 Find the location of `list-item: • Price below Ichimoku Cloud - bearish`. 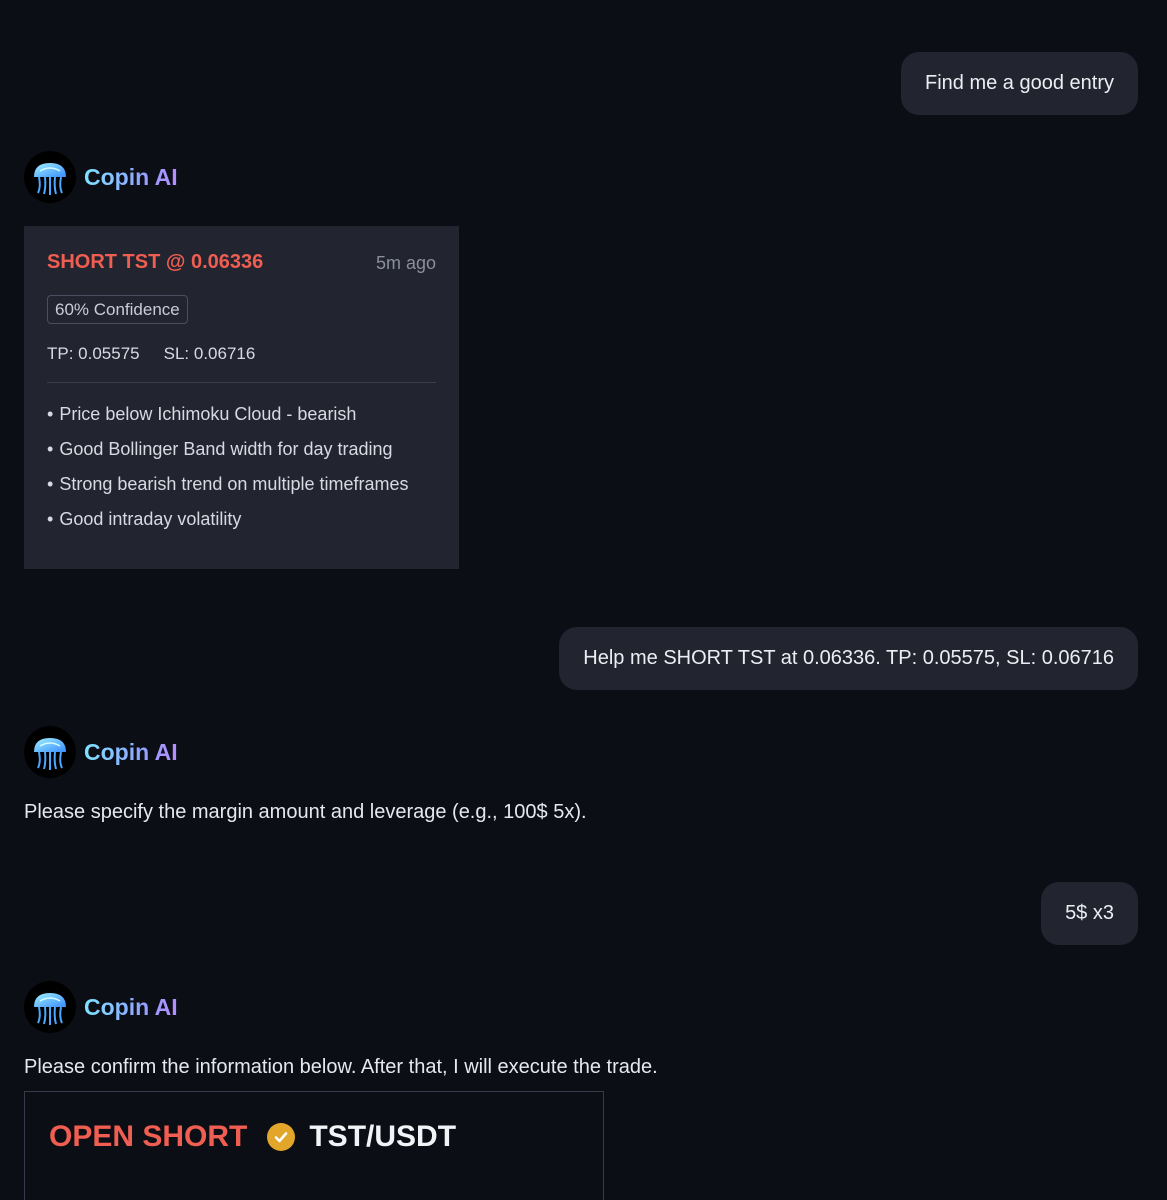

list-item: • Price below Ichimoku Cloud - bearish is located at coordinates (202, 414).